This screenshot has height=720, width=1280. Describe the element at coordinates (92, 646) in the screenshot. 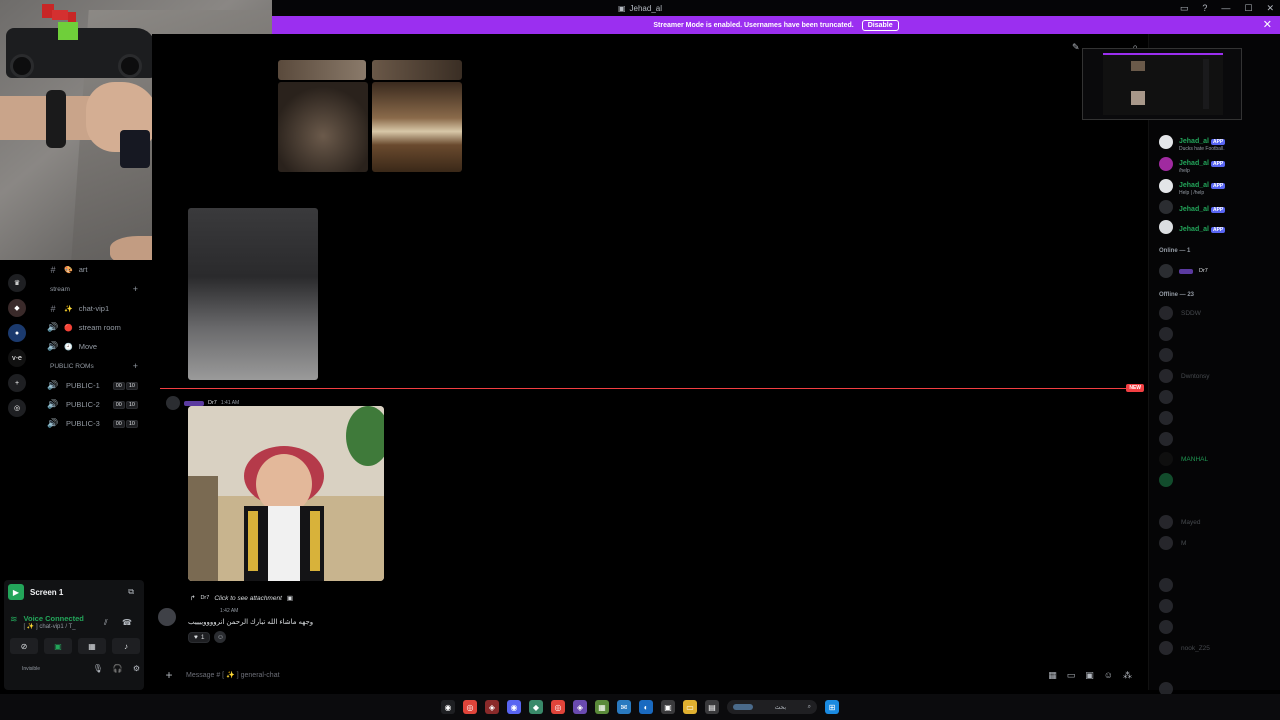

I see `activities-icon: ▦` at that location.